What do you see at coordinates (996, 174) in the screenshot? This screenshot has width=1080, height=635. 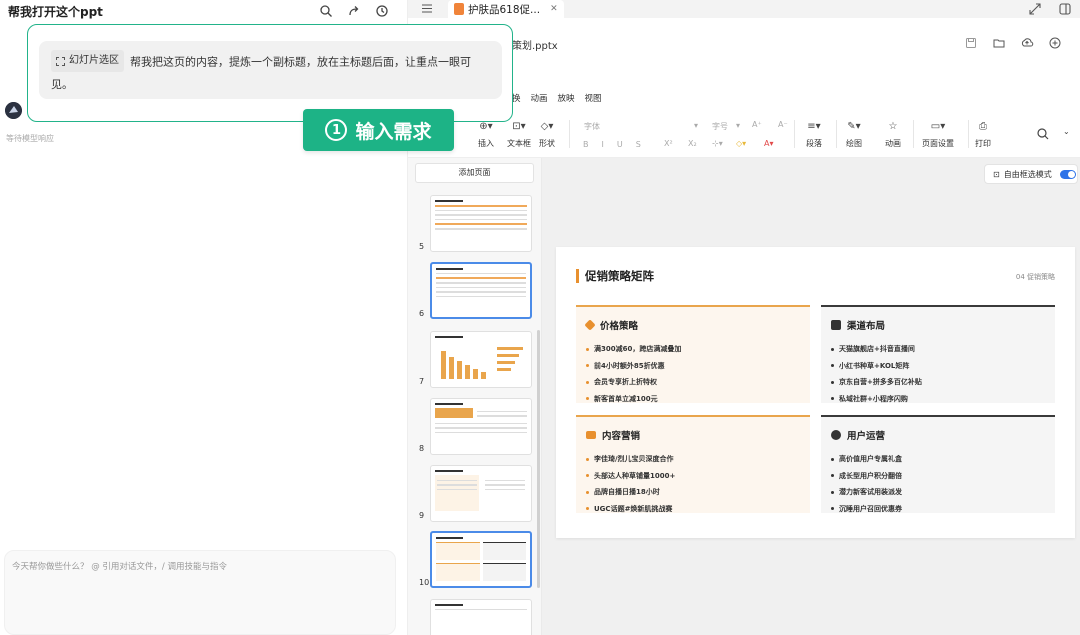 I see `lasso-icon: ⊡` at bounding box center [996, 174].